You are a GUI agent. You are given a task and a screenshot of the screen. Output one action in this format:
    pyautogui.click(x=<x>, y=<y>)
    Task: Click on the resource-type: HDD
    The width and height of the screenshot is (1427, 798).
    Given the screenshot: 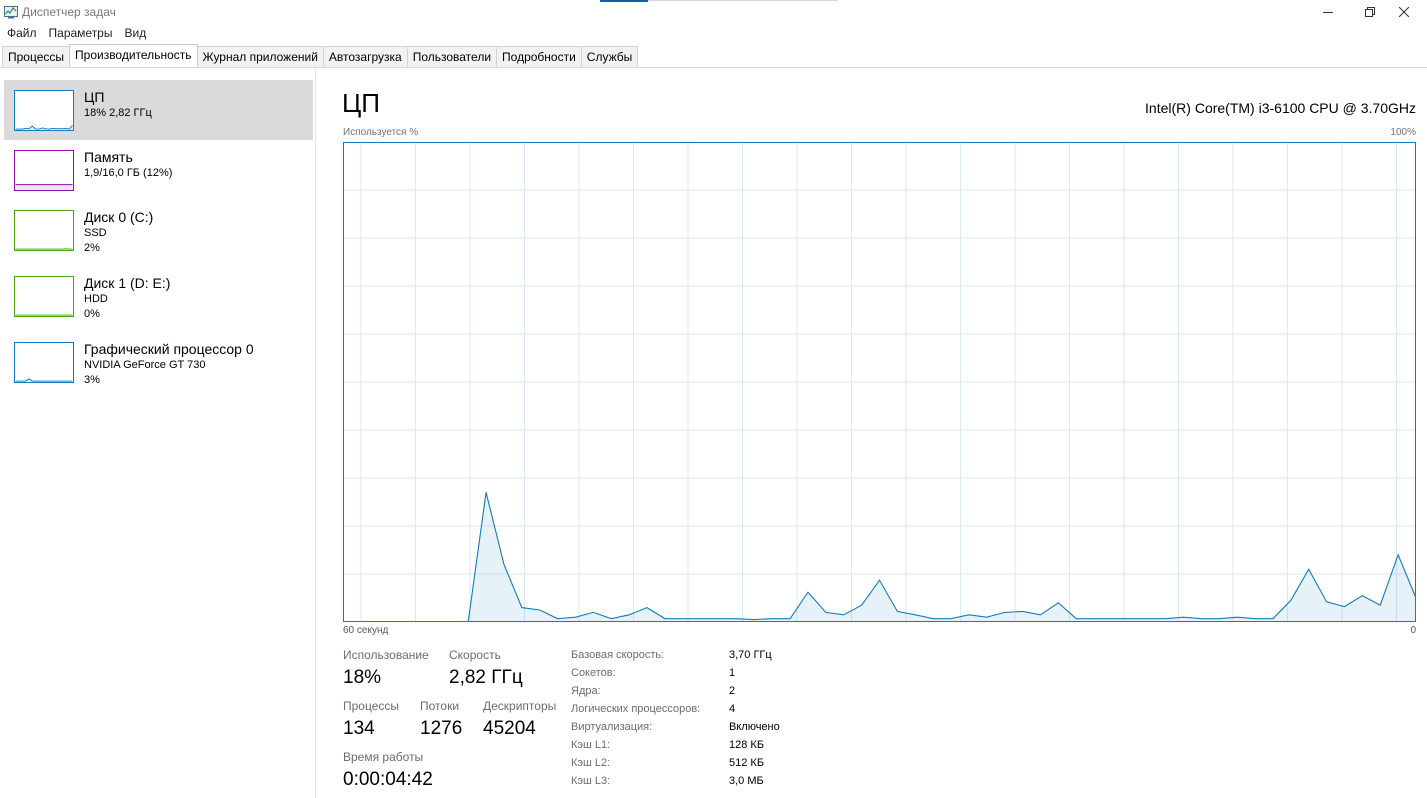 What is the action you would take?
    pyautogui.click(x=96, y=299)
    